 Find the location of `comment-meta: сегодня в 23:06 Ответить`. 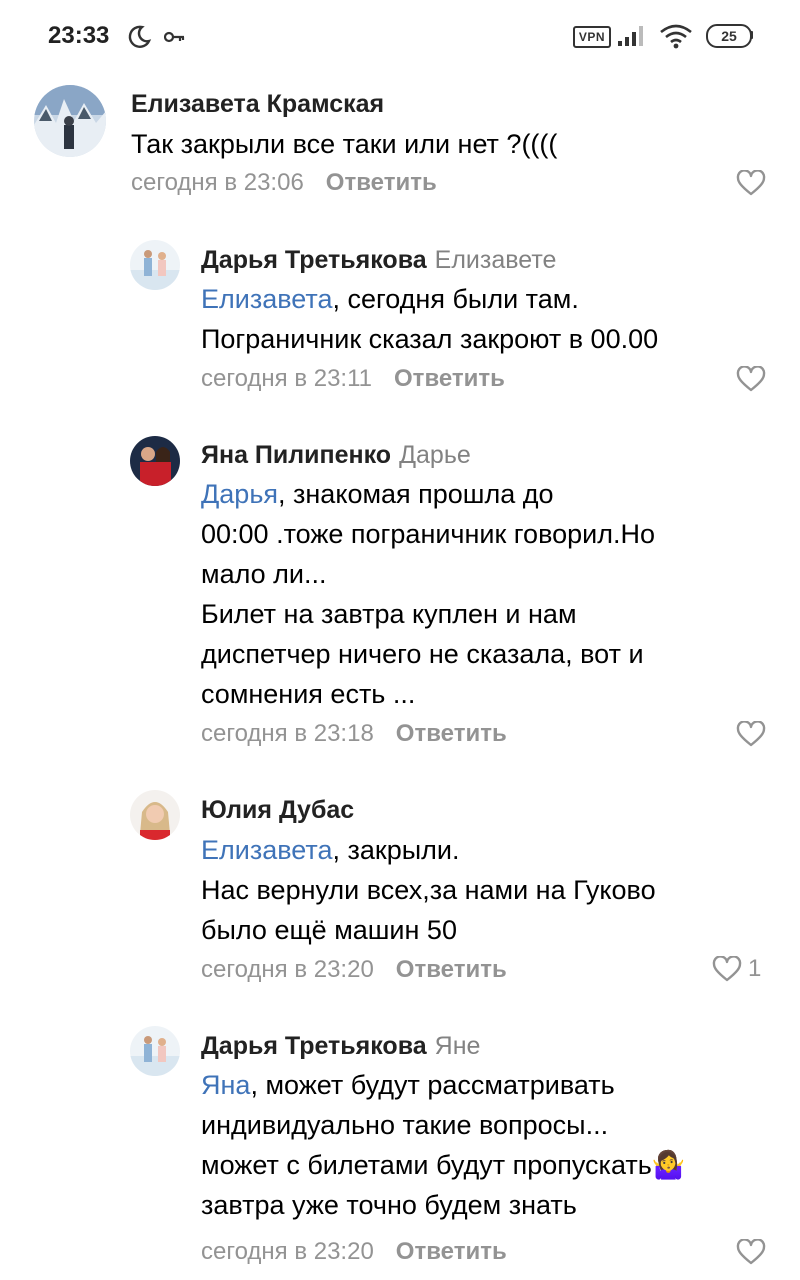

comment-meta: сегодня в 23:06 Ответить is located at coordinates (284, 183).